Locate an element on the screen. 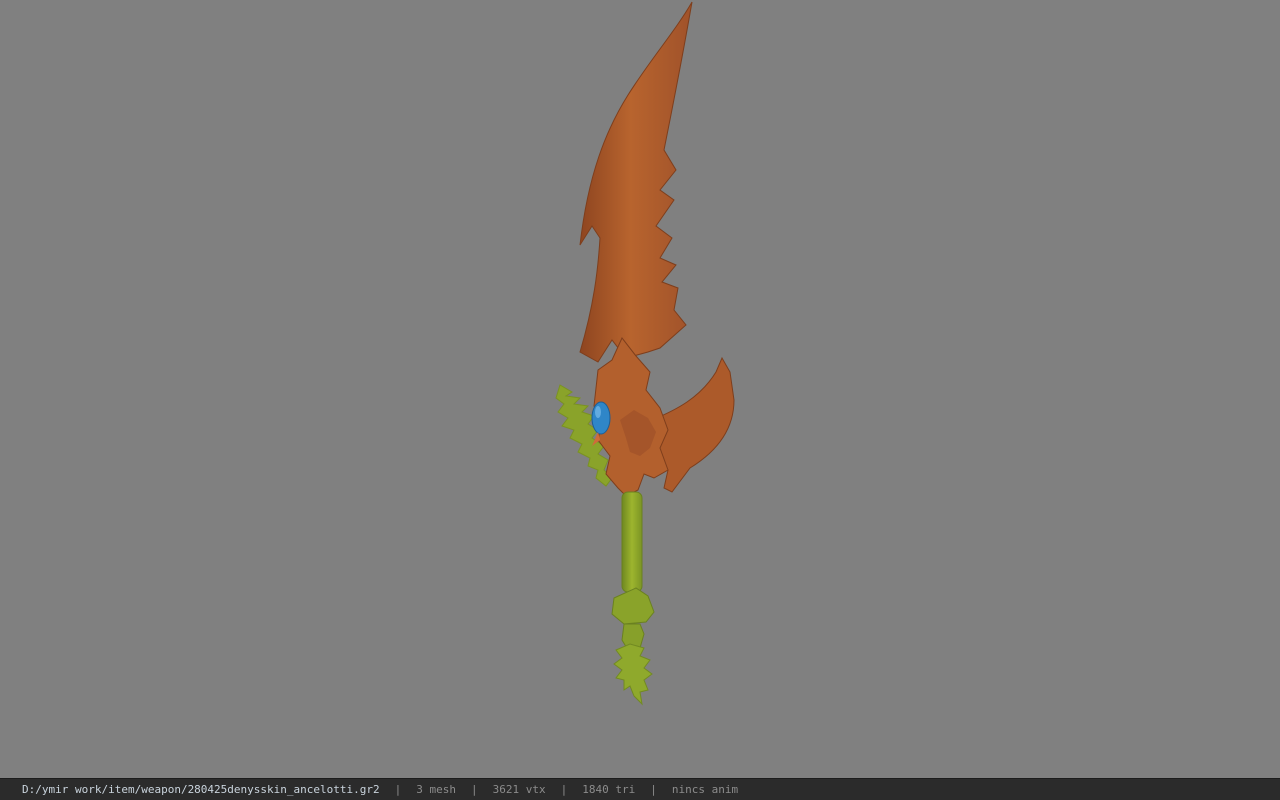 This screenshot has width=1280, height=800. model-render is located at coordinates (645, 353).